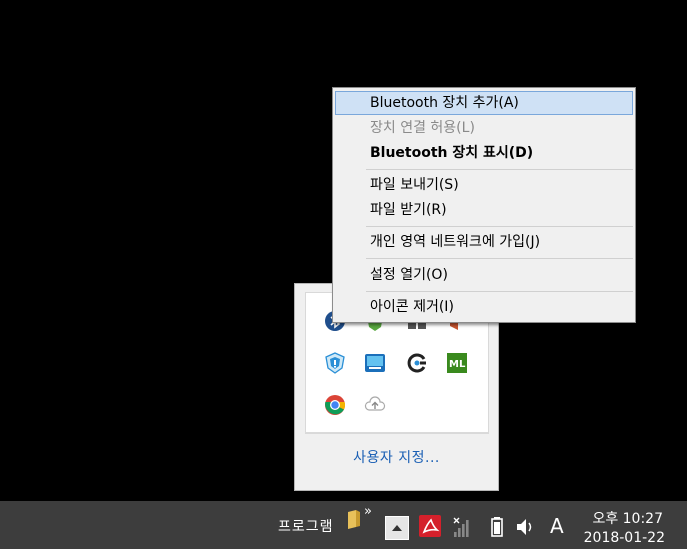 Image resolution: width=687 pixels, height=549 pixels. I want to click on taskbar: 프로그램 » A 오후 10:27 2018-01-22, so click(343, 525).